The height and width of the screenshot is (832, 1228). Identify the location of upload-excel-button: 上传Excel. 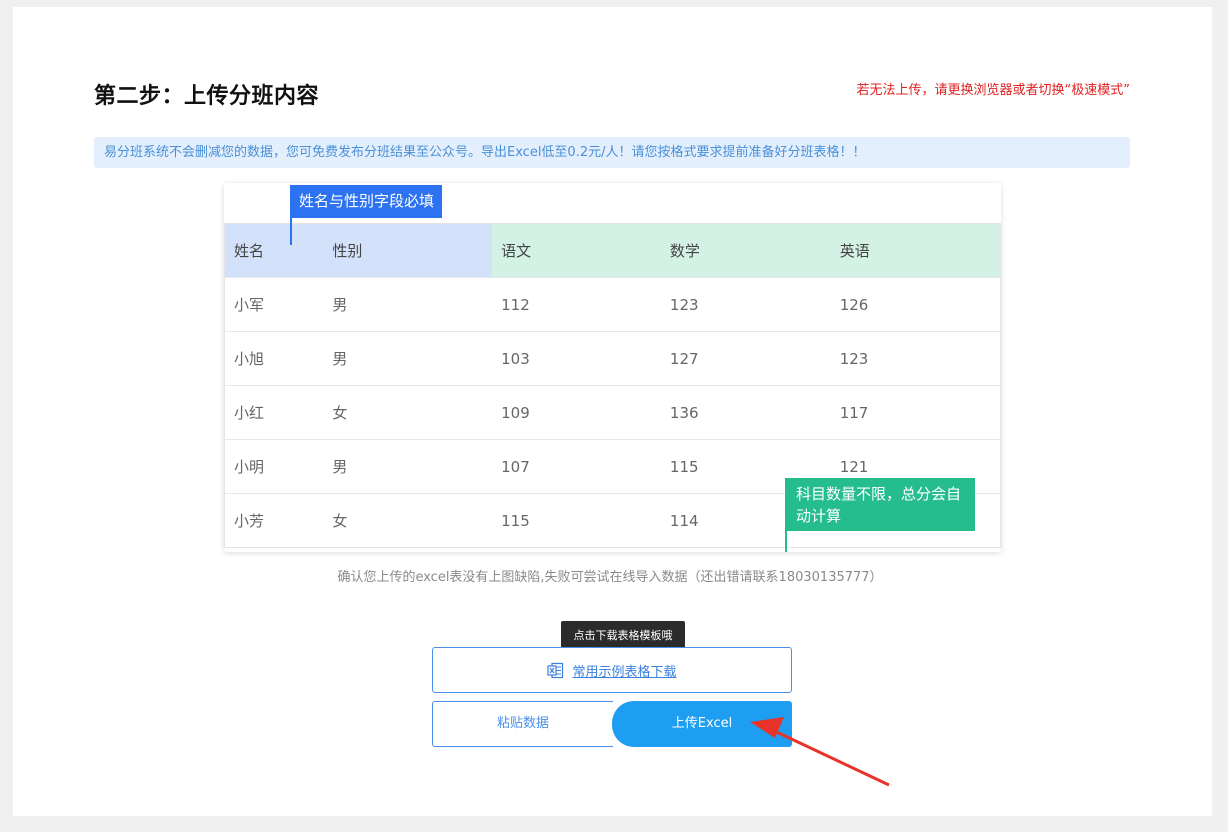
(702, 724).